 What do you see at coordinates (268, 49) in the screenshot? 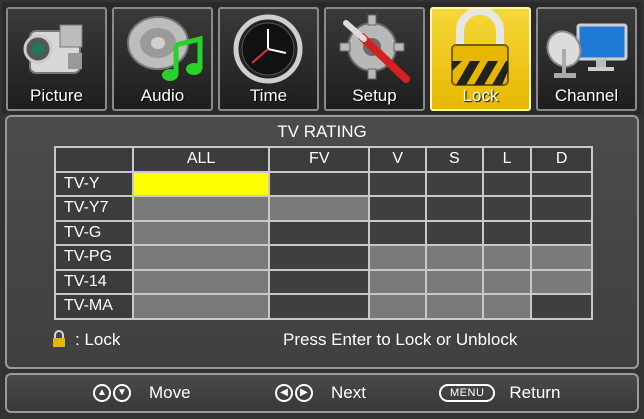
I see `clock-icon` at bounding box center [268, 49].